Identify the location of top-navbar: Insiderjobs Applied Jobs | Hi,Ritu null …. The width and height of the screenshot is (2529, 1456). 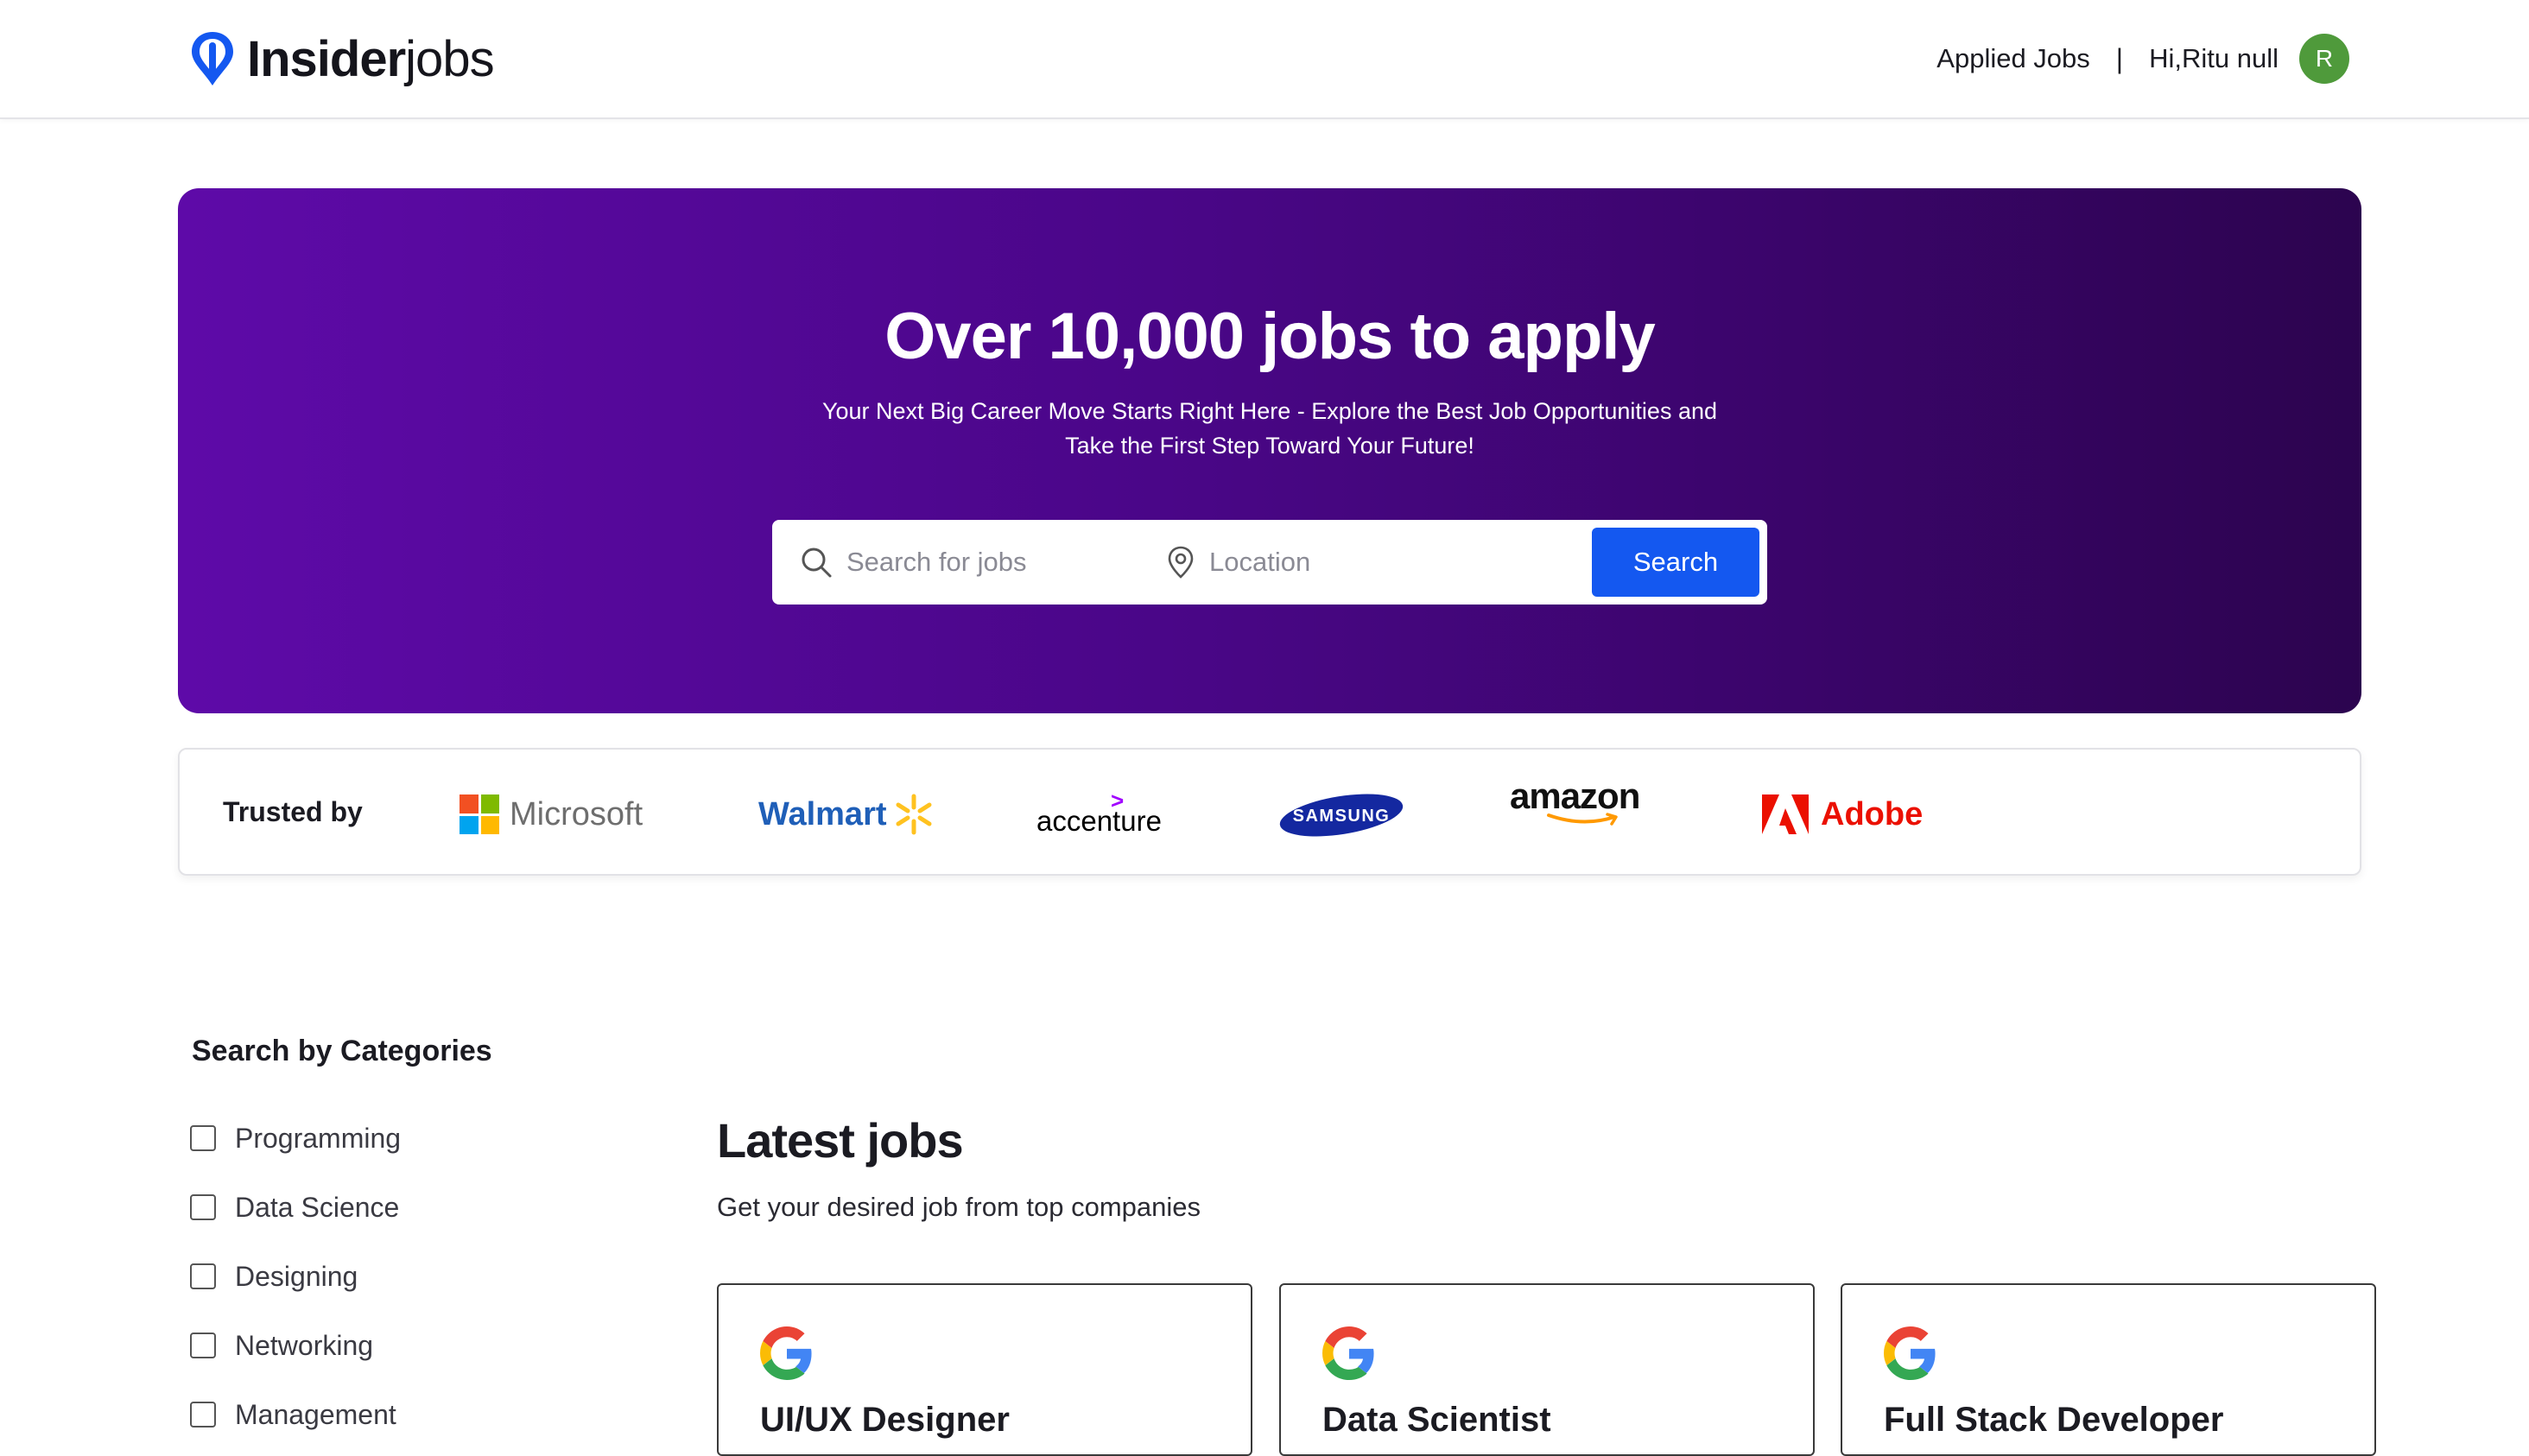
(1264, 60).